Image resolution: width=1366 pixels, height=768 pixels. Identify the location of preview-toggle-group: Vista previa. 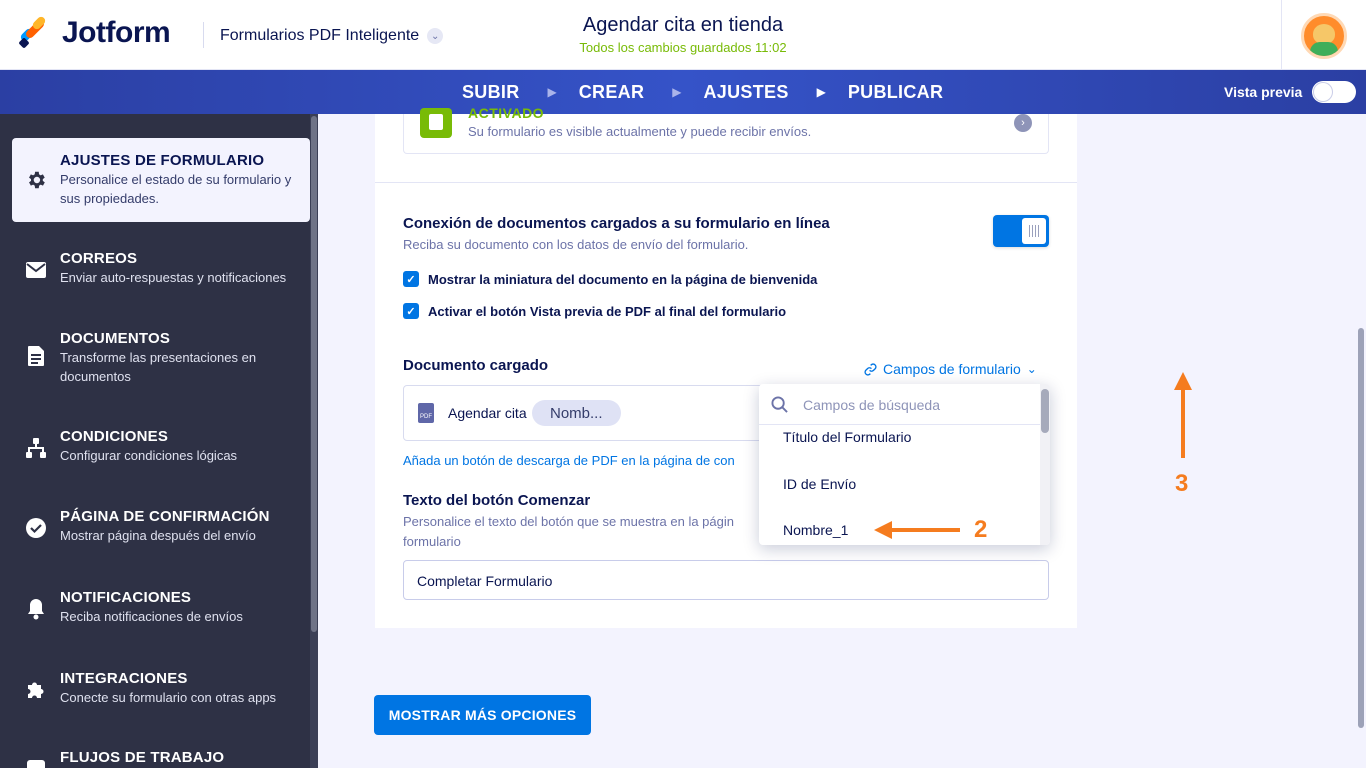
(1290, 92).